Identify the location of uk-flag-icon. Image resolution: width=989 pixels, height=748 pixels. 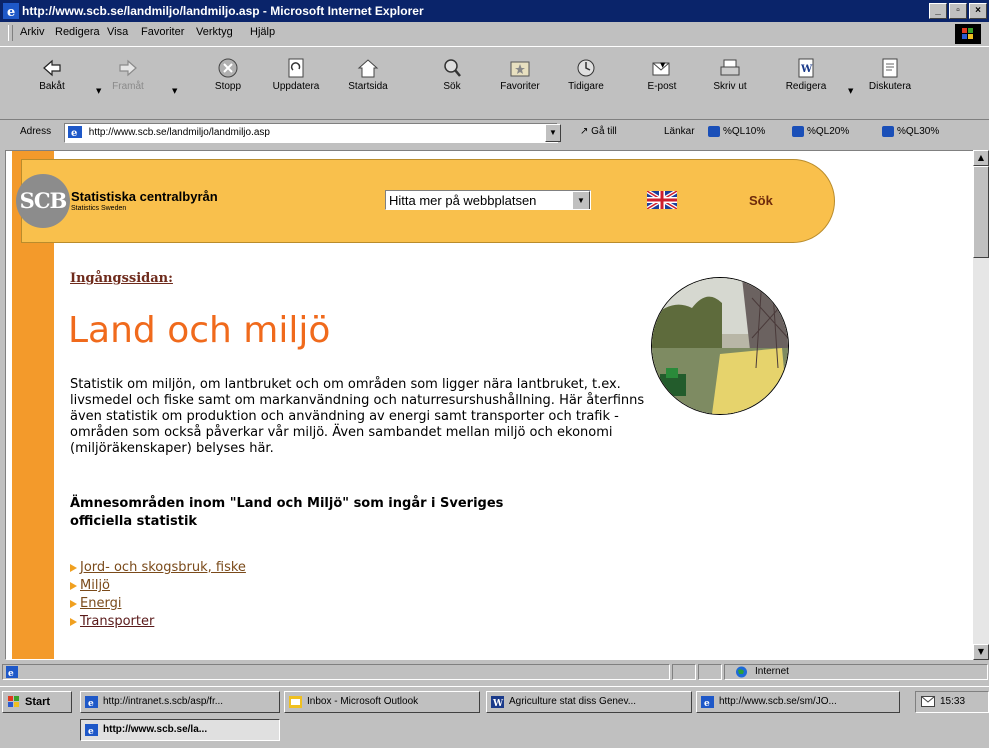
(662, 200).